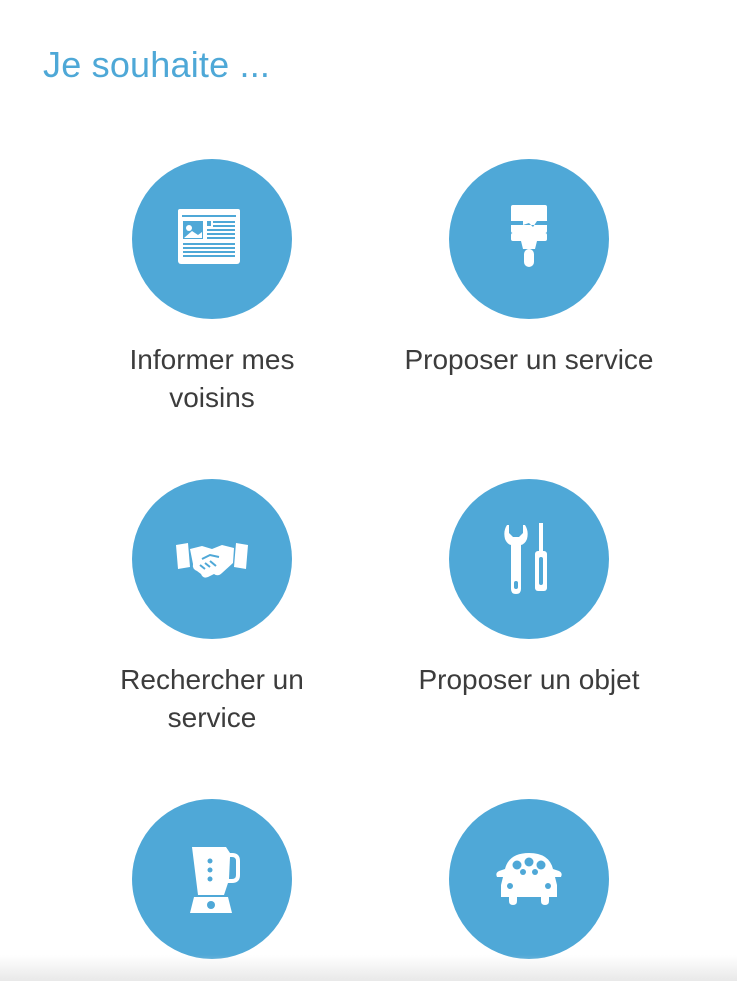 The image size is (737, 981). I want to click on car-icon, so click(529, 879).